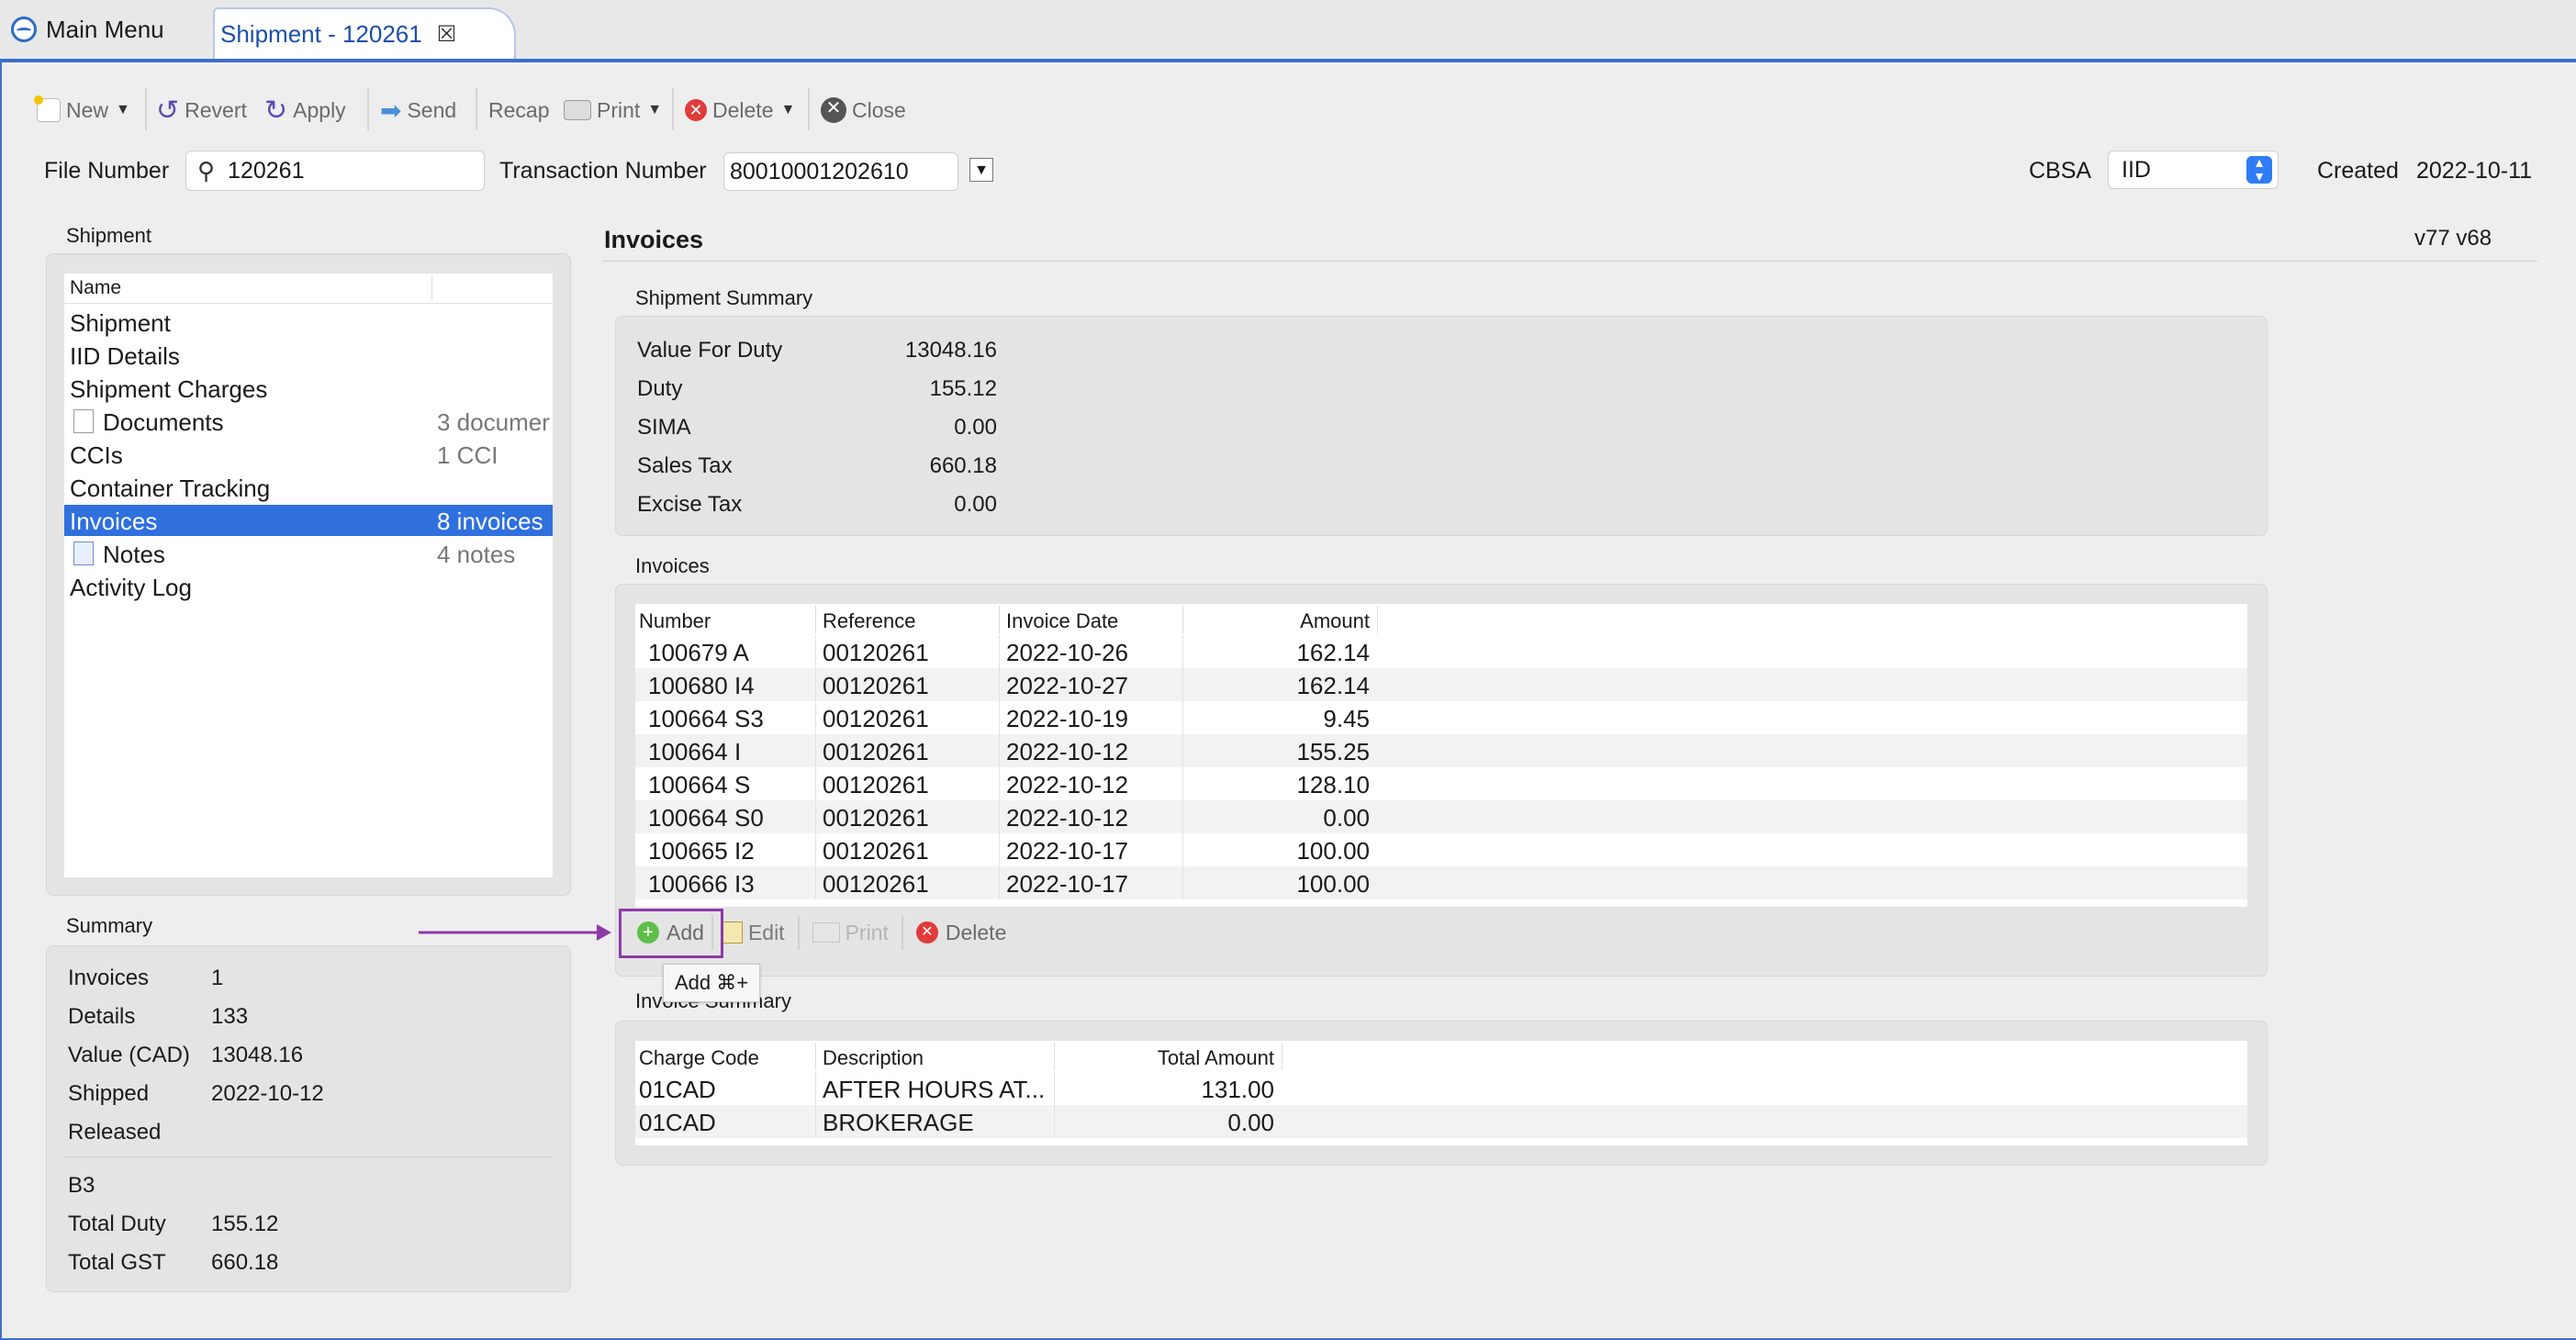 This screenshot has width=2576, height=1340. Describe the element at coordinates (108, 236) in the screenshot. I see `nav-title: Shipment` at that location.